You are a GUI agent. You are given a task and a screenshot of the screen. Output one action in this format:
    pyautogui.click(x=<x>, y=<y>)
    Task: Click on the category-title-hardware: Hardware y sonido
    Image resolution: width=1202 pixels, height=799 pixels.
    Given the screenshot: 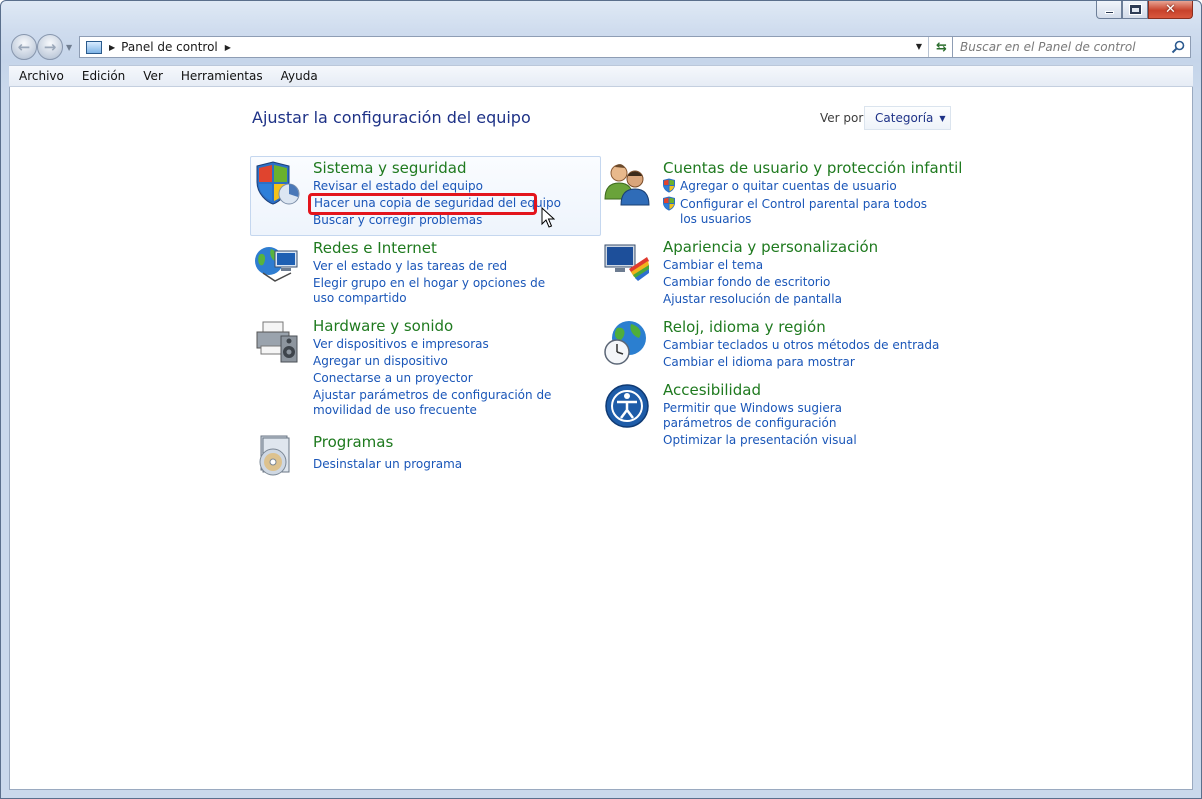 What is the action you would take?
    pyautogui.click(x=383, y=326)
    